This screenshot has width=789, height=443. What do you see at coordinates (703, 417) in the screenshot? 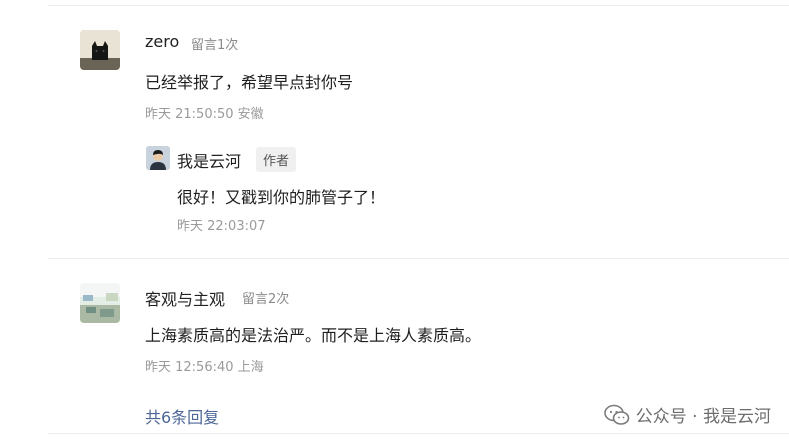
I see `watermark-text: 公众号 · 我是云河` at bounding box center [703, 417].